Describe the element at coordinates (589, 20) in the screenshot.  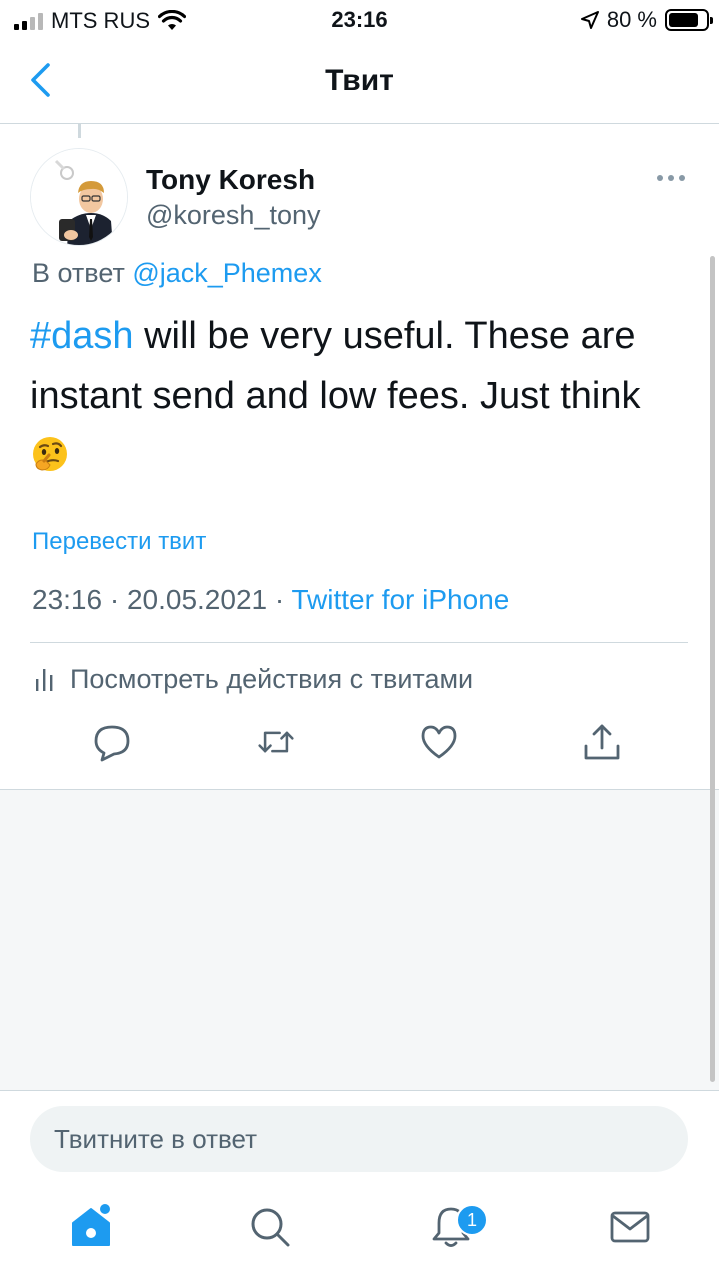
I see `location-arrow-icon` at that location.